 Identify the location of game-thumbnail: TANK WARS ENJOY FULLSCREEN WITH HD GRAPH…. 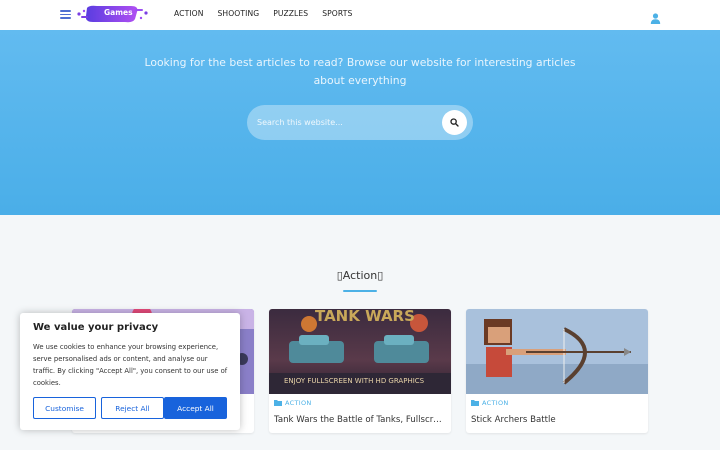
(360, 351).